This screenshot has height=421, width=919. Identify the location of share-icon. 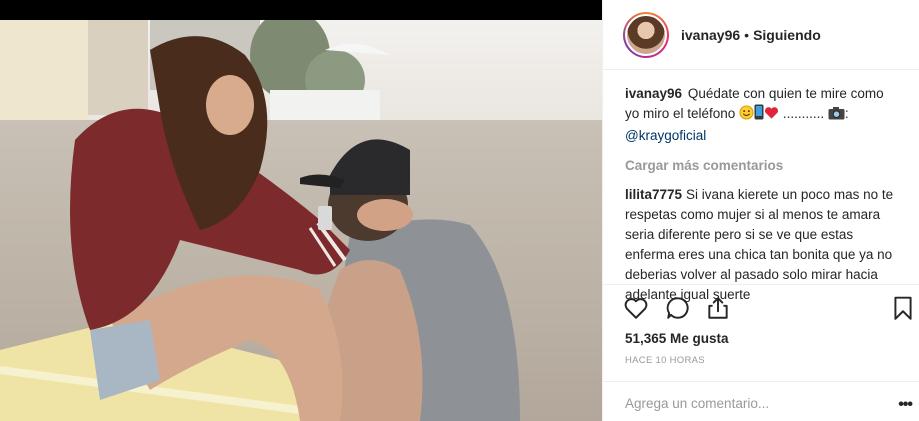
(718, 308).